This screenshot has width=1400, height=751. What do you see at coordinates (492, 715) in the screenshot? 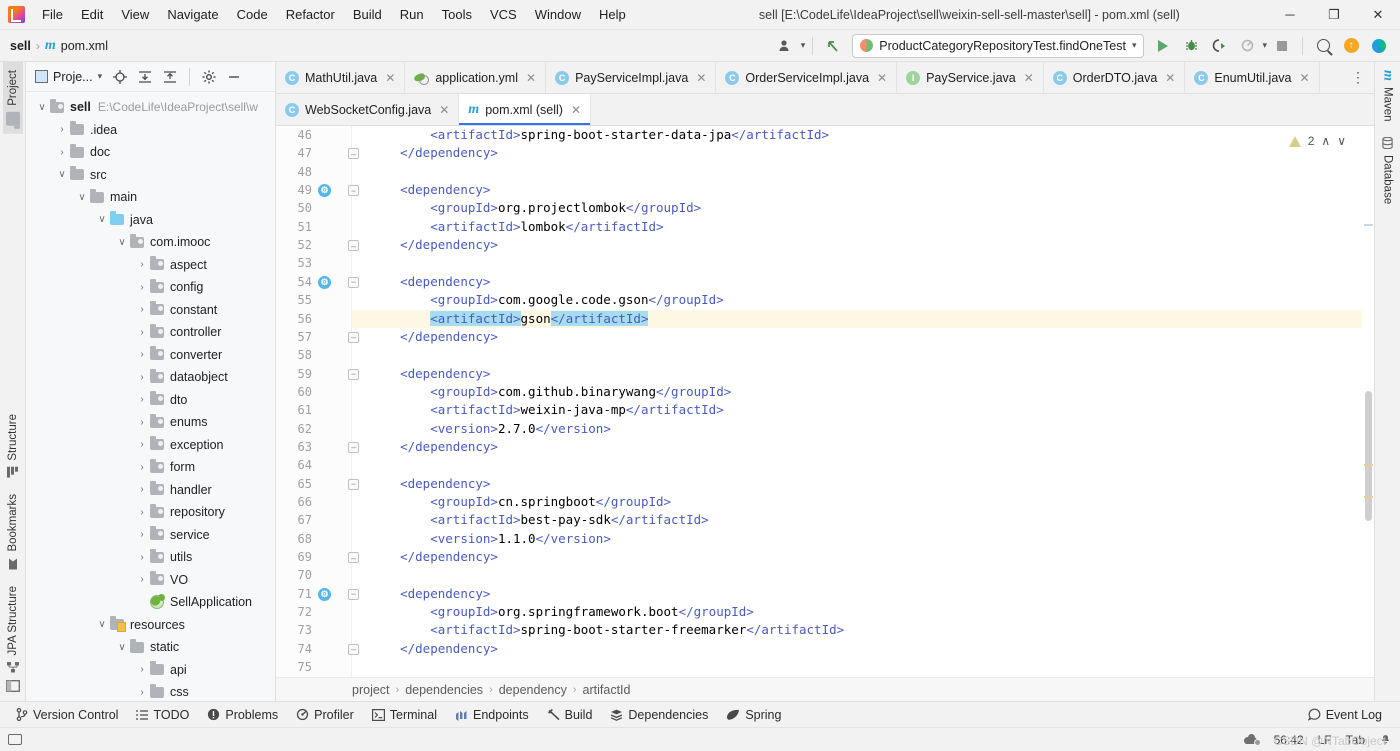
I see `tool-window-endpoints: Endpoints` at bounding box center [492, 715].